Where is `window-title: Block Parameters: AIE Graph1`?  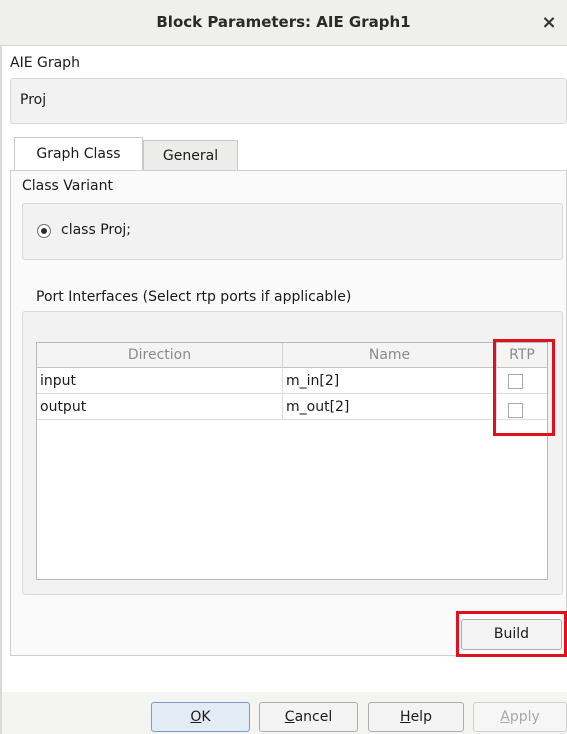
window-title: Block Parameters: AIE Graph1 is located at coordinates (283, 22).